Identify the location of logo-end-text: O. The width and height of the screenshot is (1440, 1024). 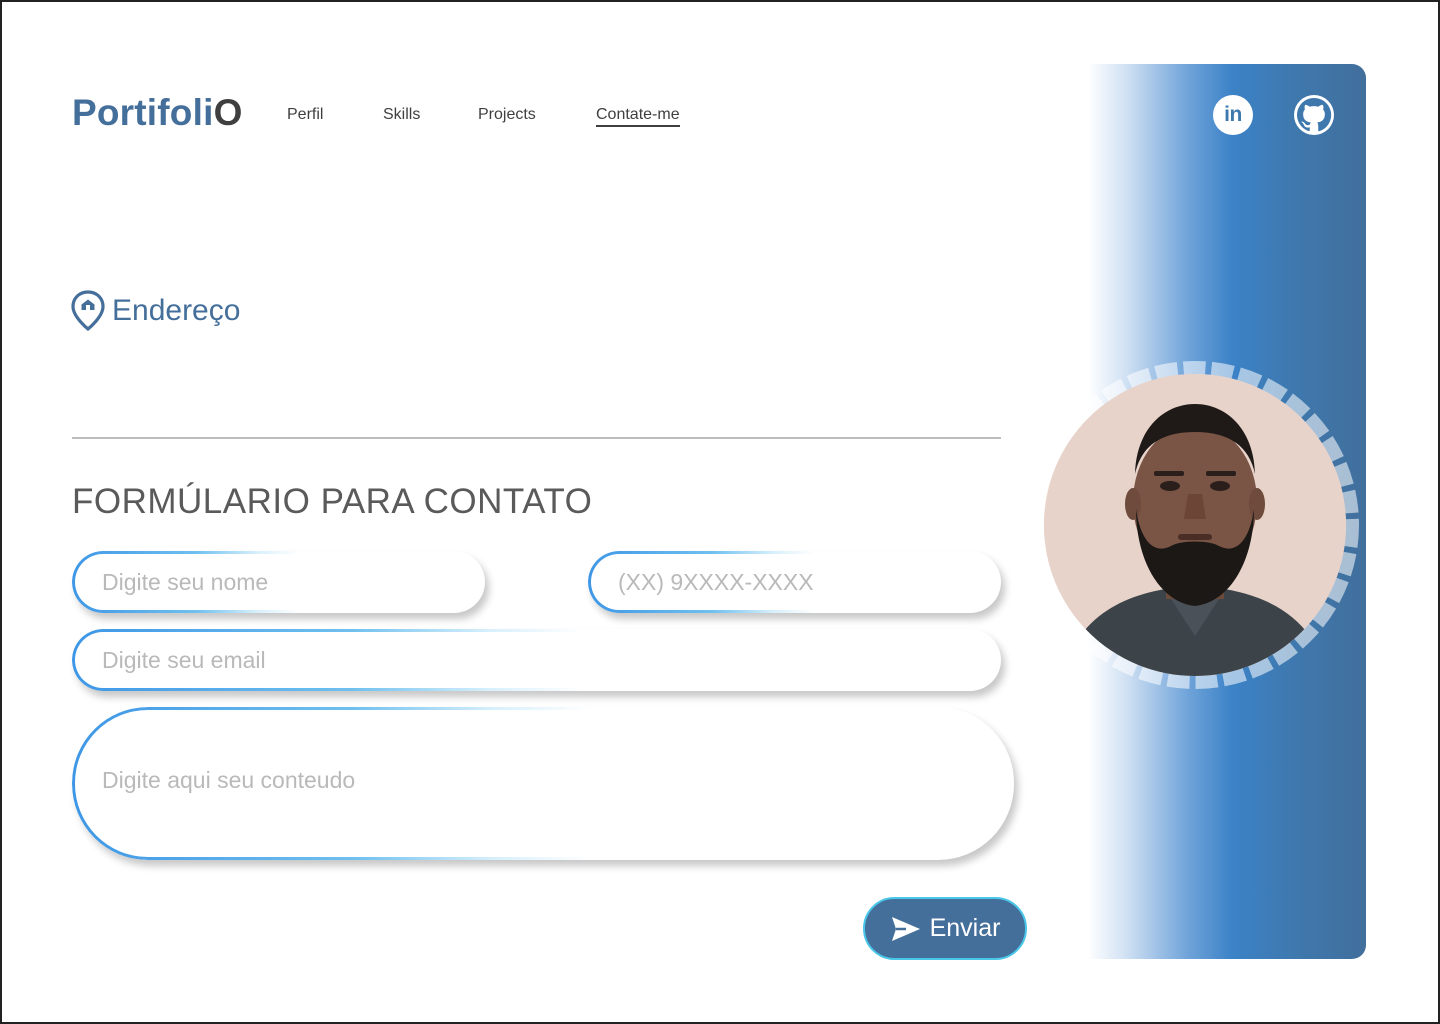
(228, 112).